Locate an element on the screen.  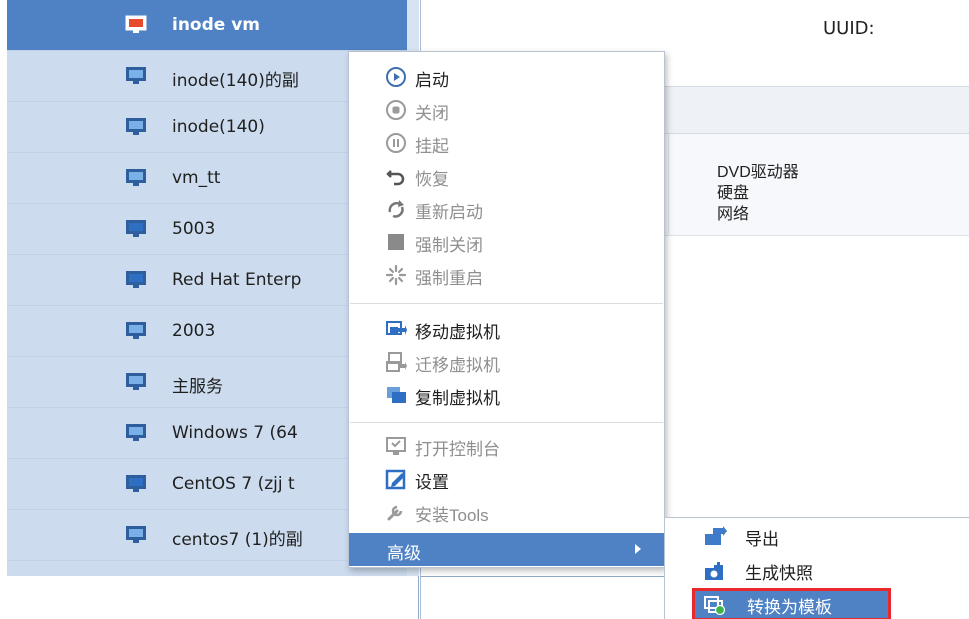
vm-list-item-label: centos7 (1)的副 is located at coordinates (237, 540).